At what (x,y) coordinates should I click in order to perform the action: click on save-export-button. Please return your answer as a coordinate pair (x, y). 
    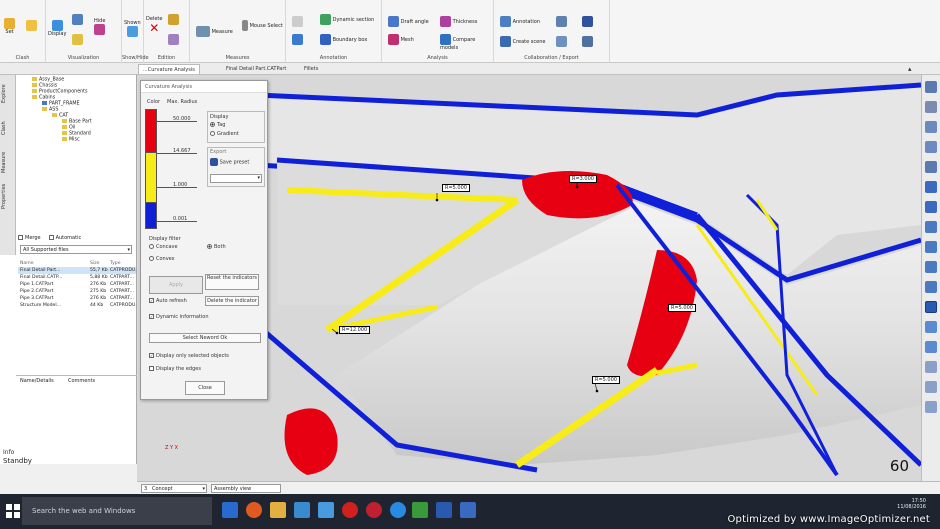
    Looking at the image, I should click on (587, 21).